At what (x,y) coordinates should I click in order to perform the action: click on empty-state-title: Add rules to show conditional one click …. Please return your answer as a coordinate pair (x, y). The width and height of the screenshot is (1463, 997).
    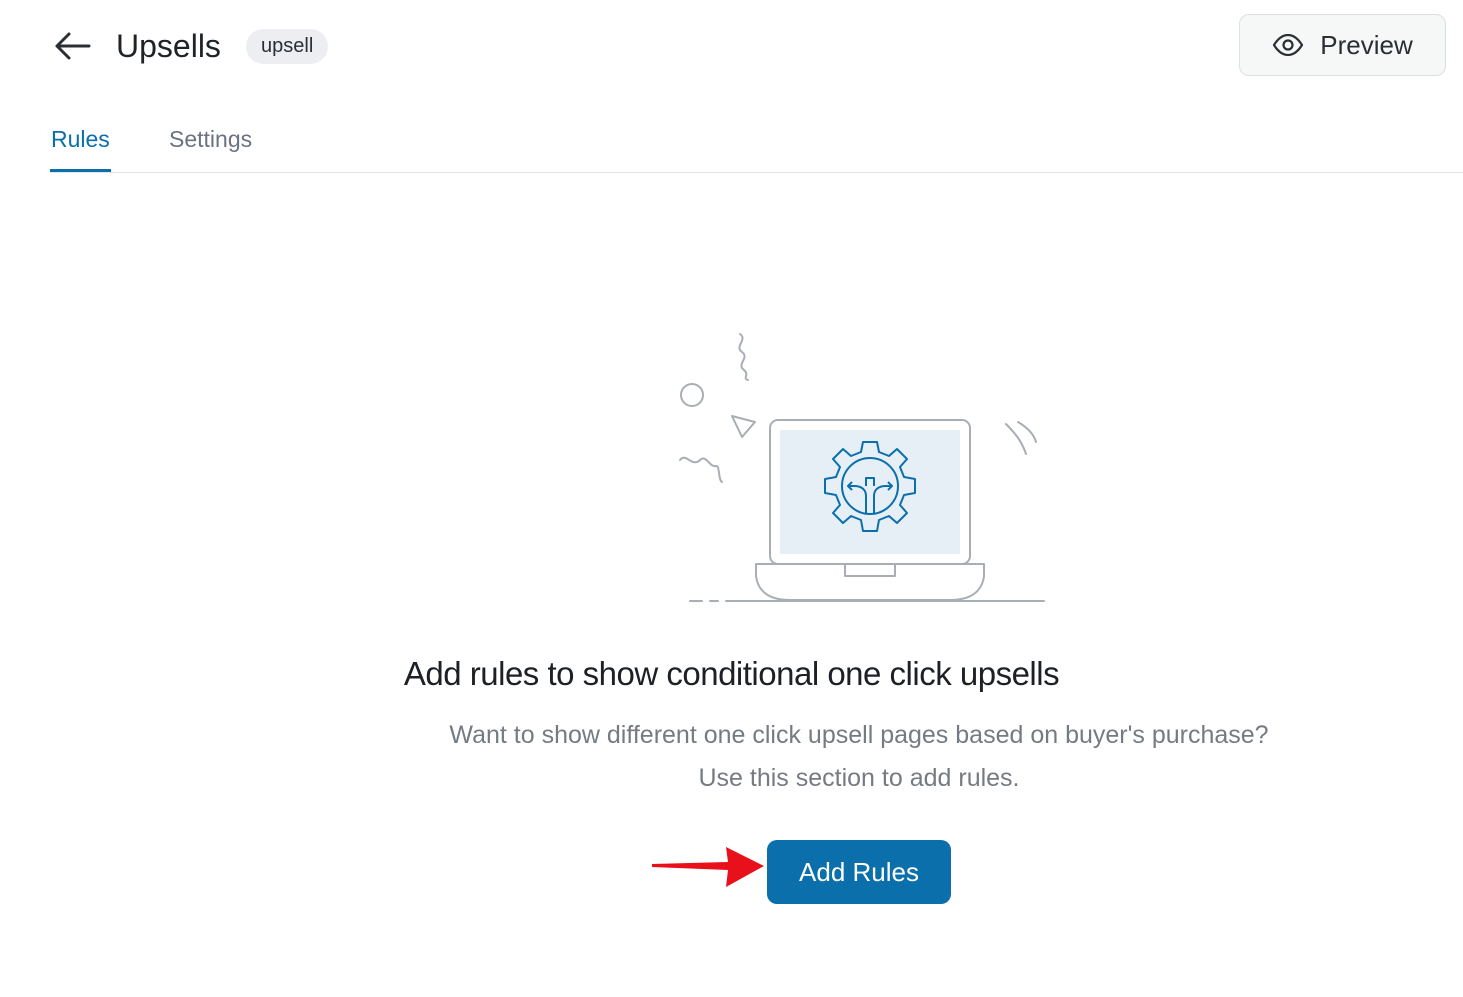
    Looking at the image, I should click on (731, 673).